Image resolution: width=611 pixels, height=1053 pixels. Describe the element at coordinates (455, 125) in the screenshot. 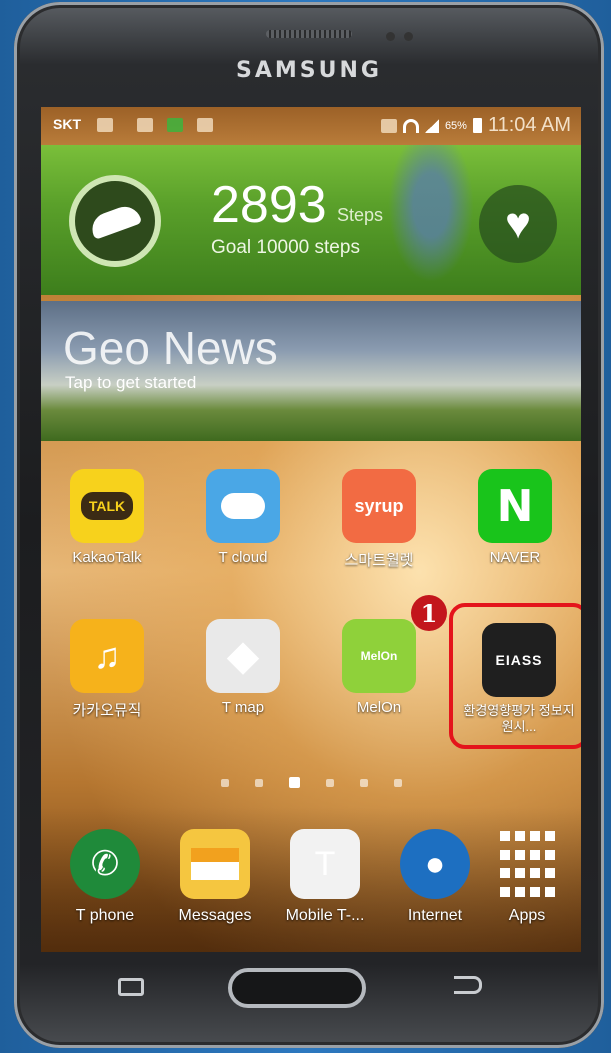

I see `battery-percent: 65%` at that location.